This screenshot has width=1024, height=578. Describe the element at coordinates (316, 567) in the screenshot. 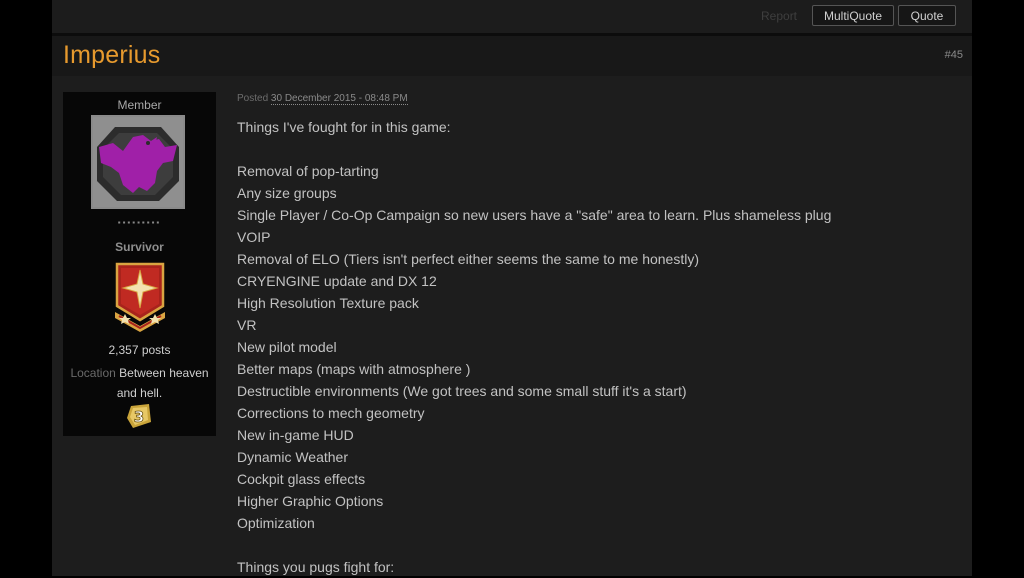

I see `post-text-line: Things you pugs fight for:` at that location.